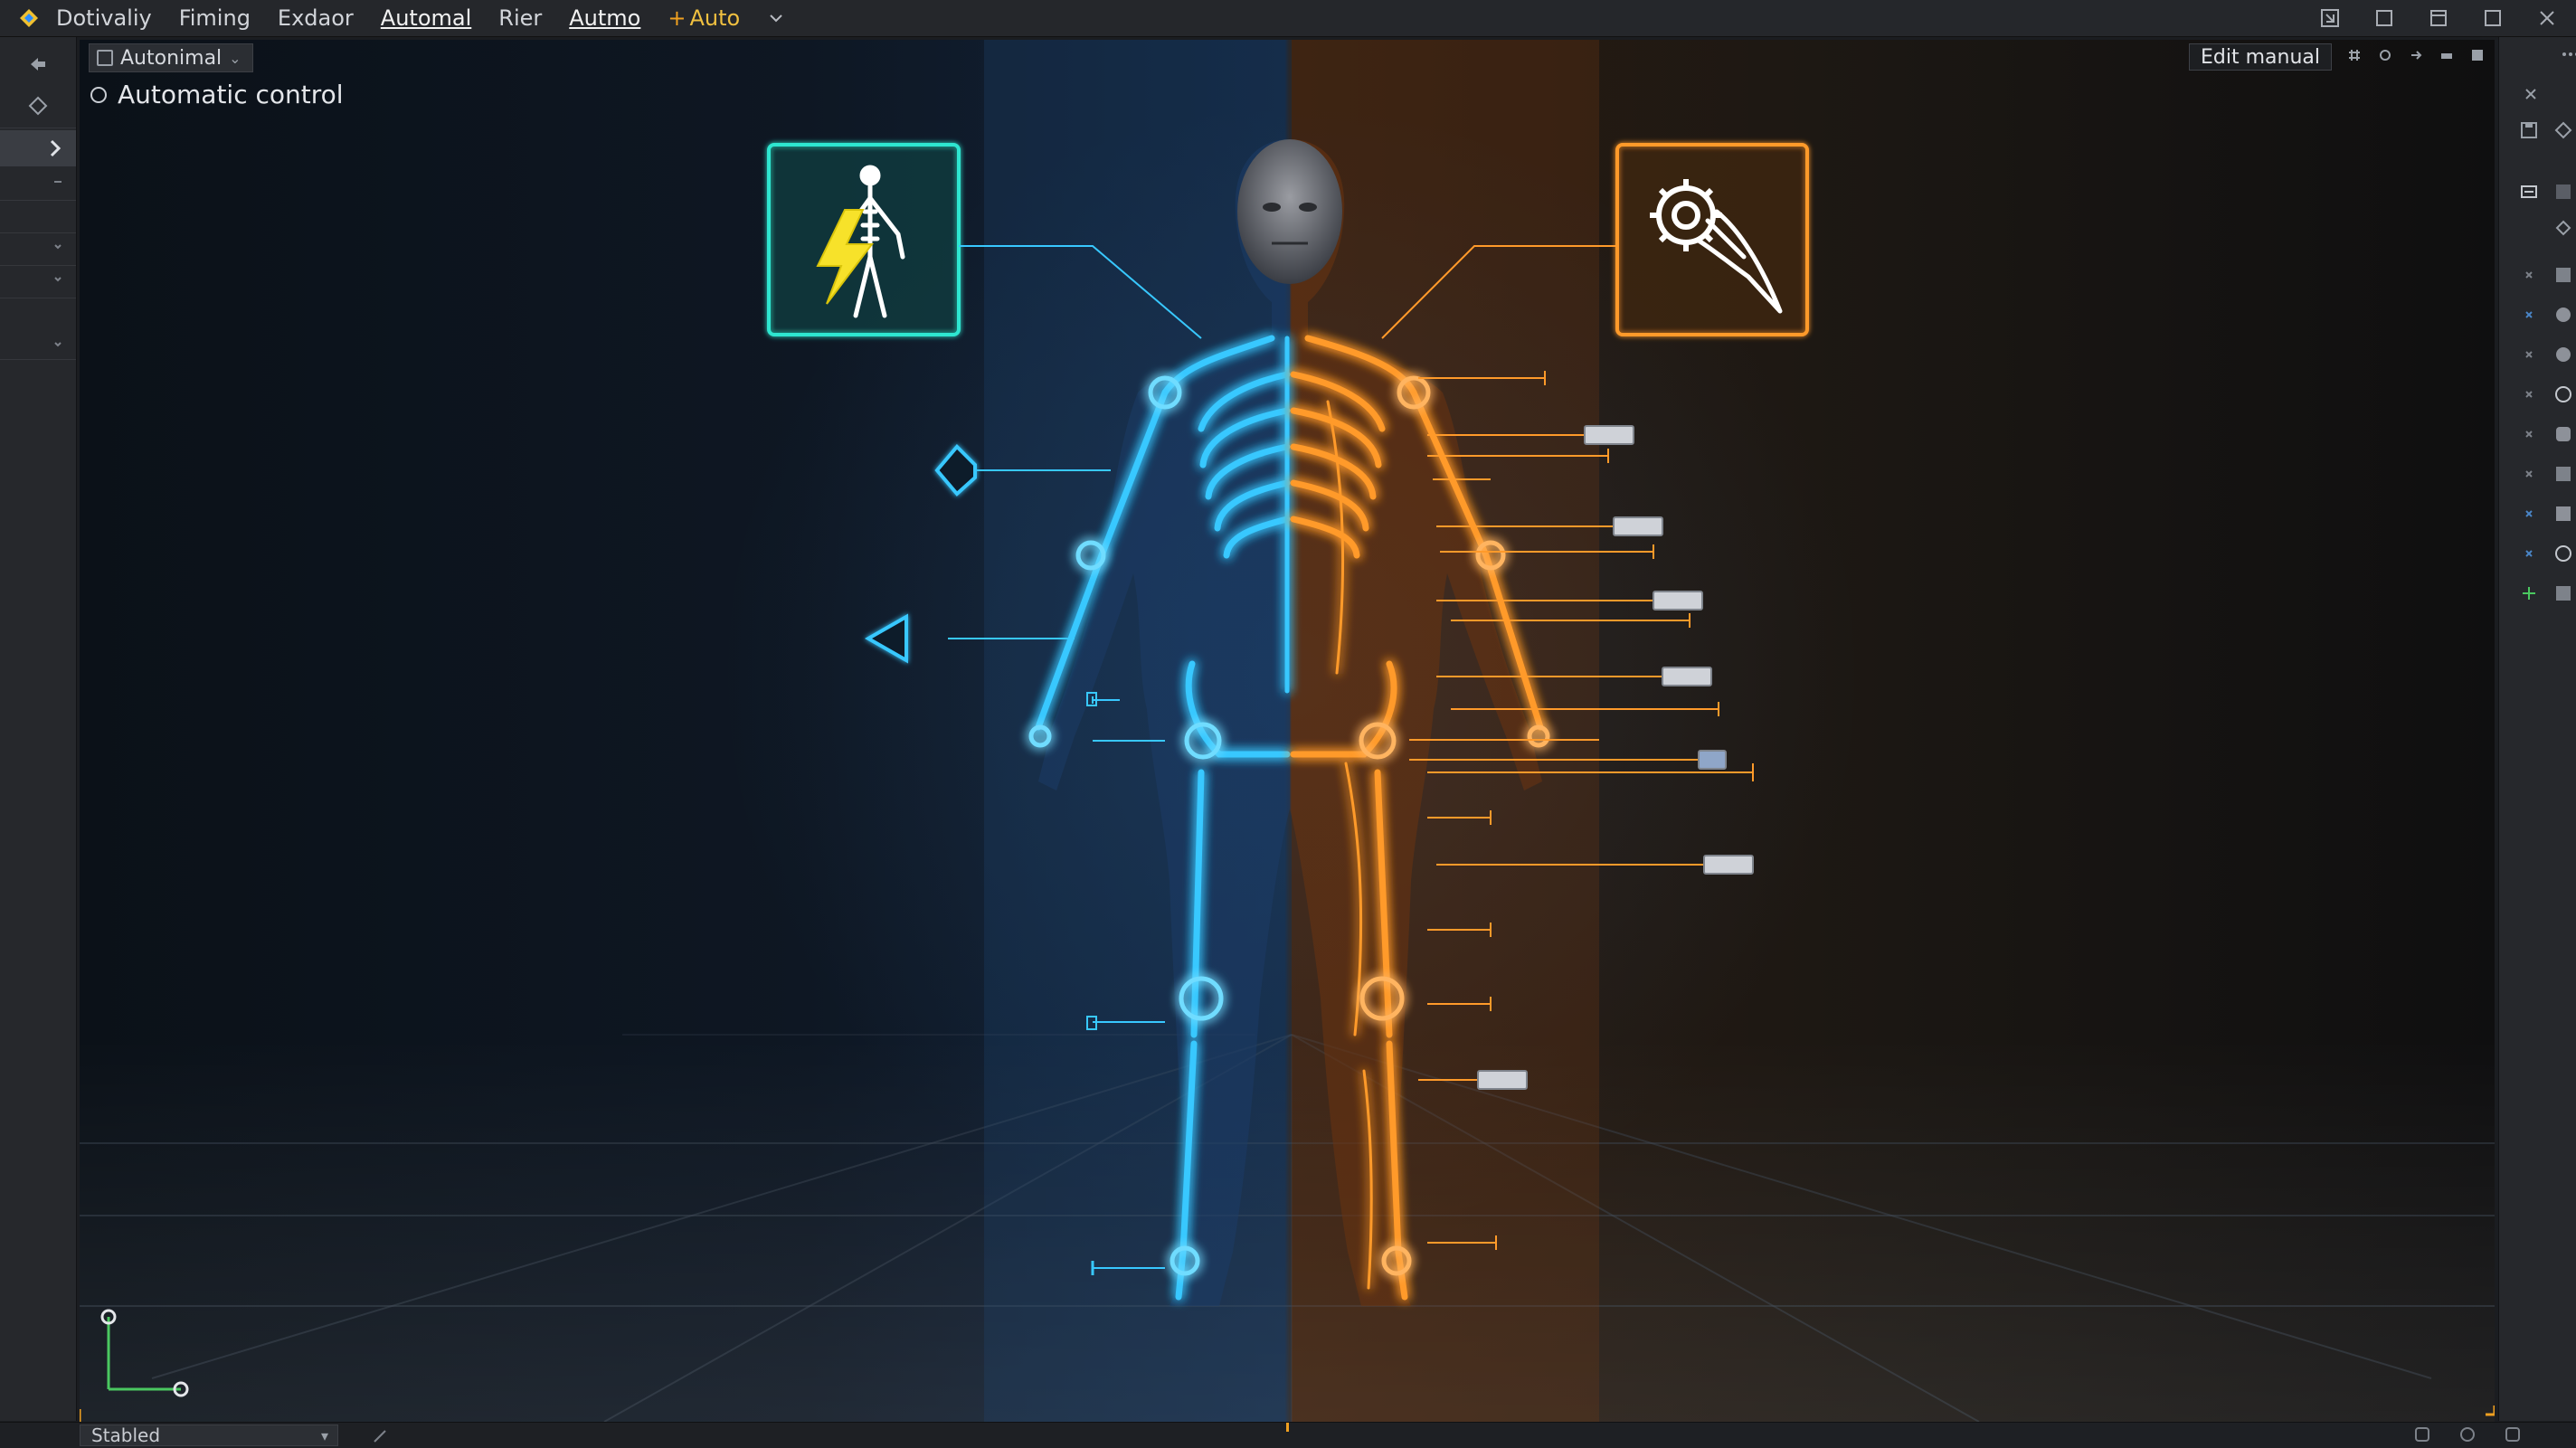  Describe the element at coordinates (520, 18) in the screenshot. I see `menu-item-5: Rier` at that location.